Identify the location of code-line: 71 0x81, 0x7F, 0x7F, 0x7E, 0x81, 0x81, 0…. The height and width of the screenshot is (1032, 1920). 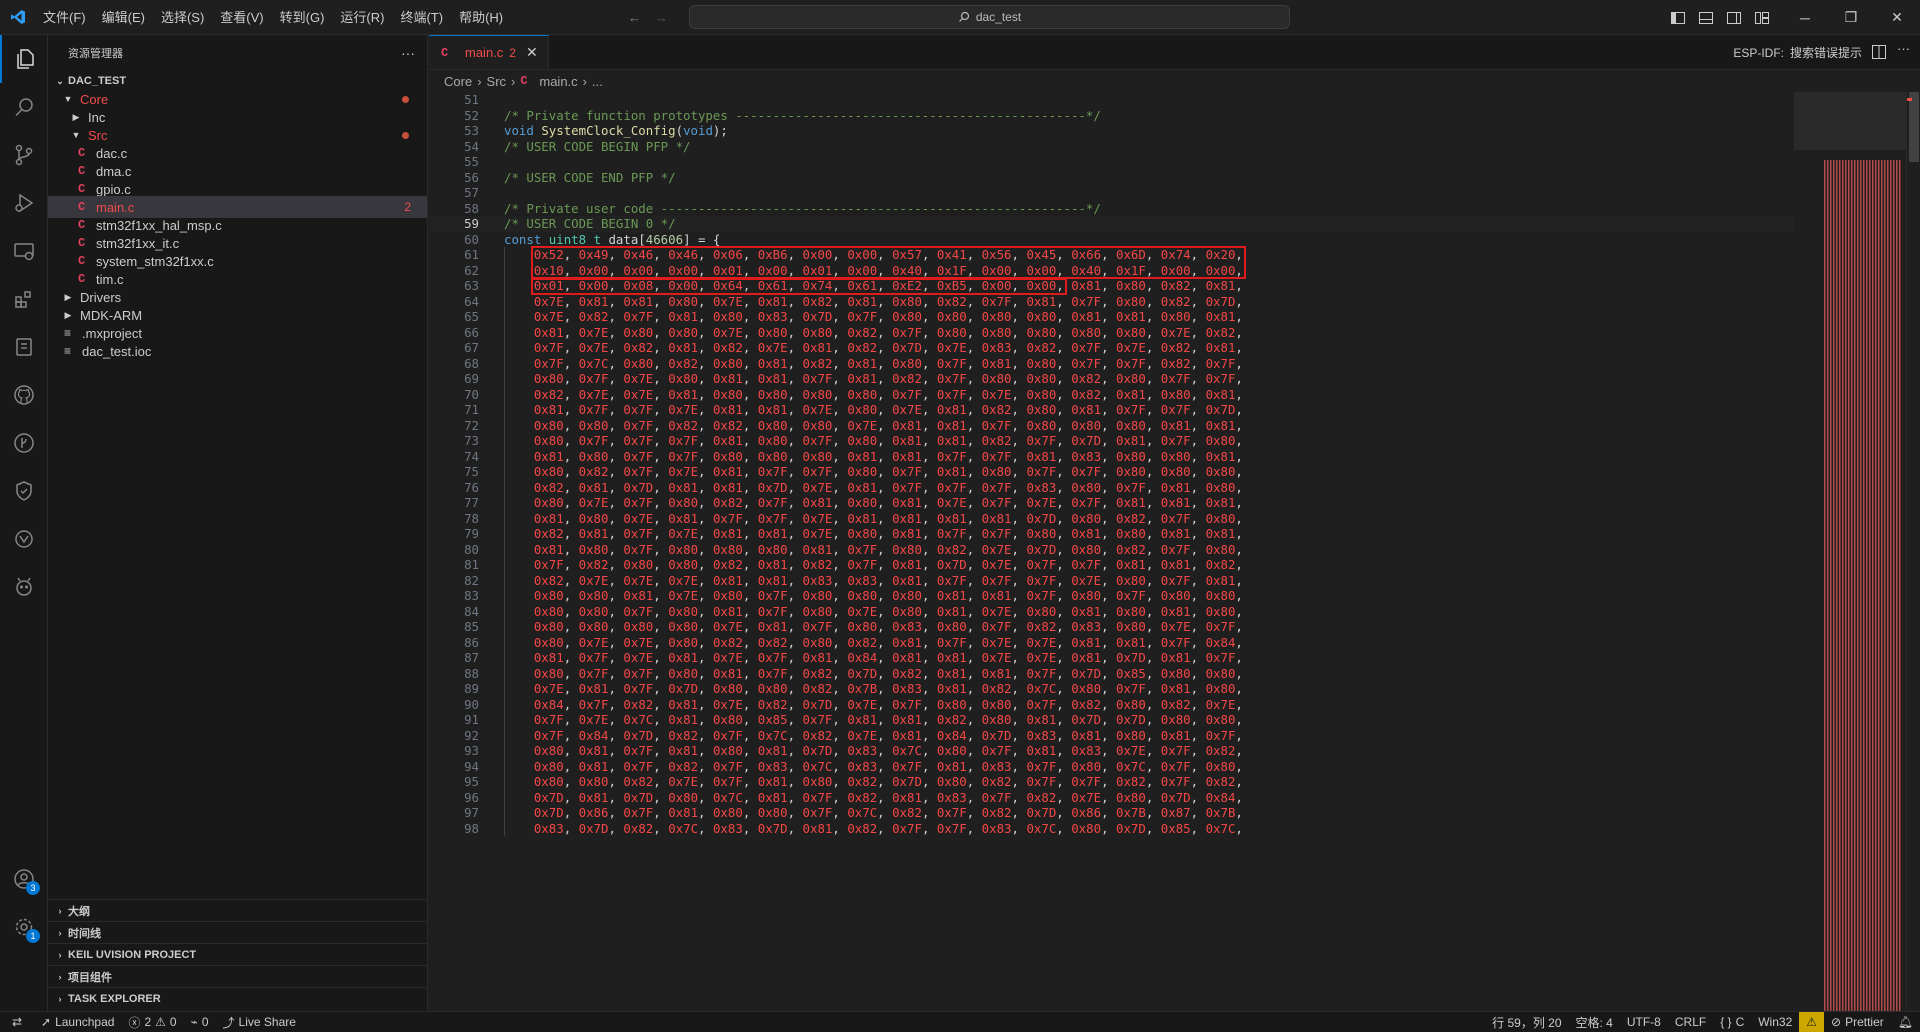
(1111, 410).